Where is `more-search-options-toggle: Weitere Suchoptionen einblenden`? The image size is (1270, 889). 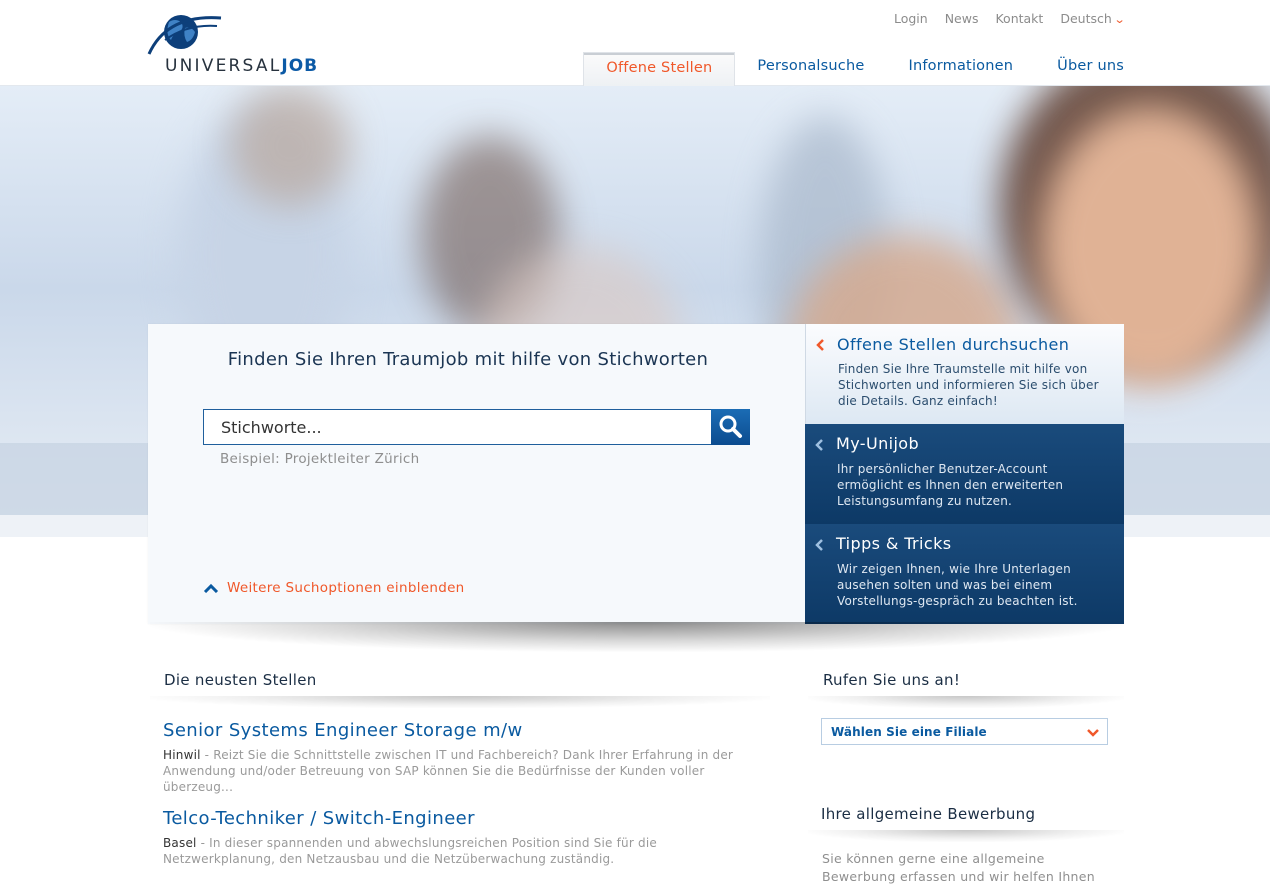
more-search-options-toggle: Weitere Suchoptionen einblenden is located at coordinates (334, 588).